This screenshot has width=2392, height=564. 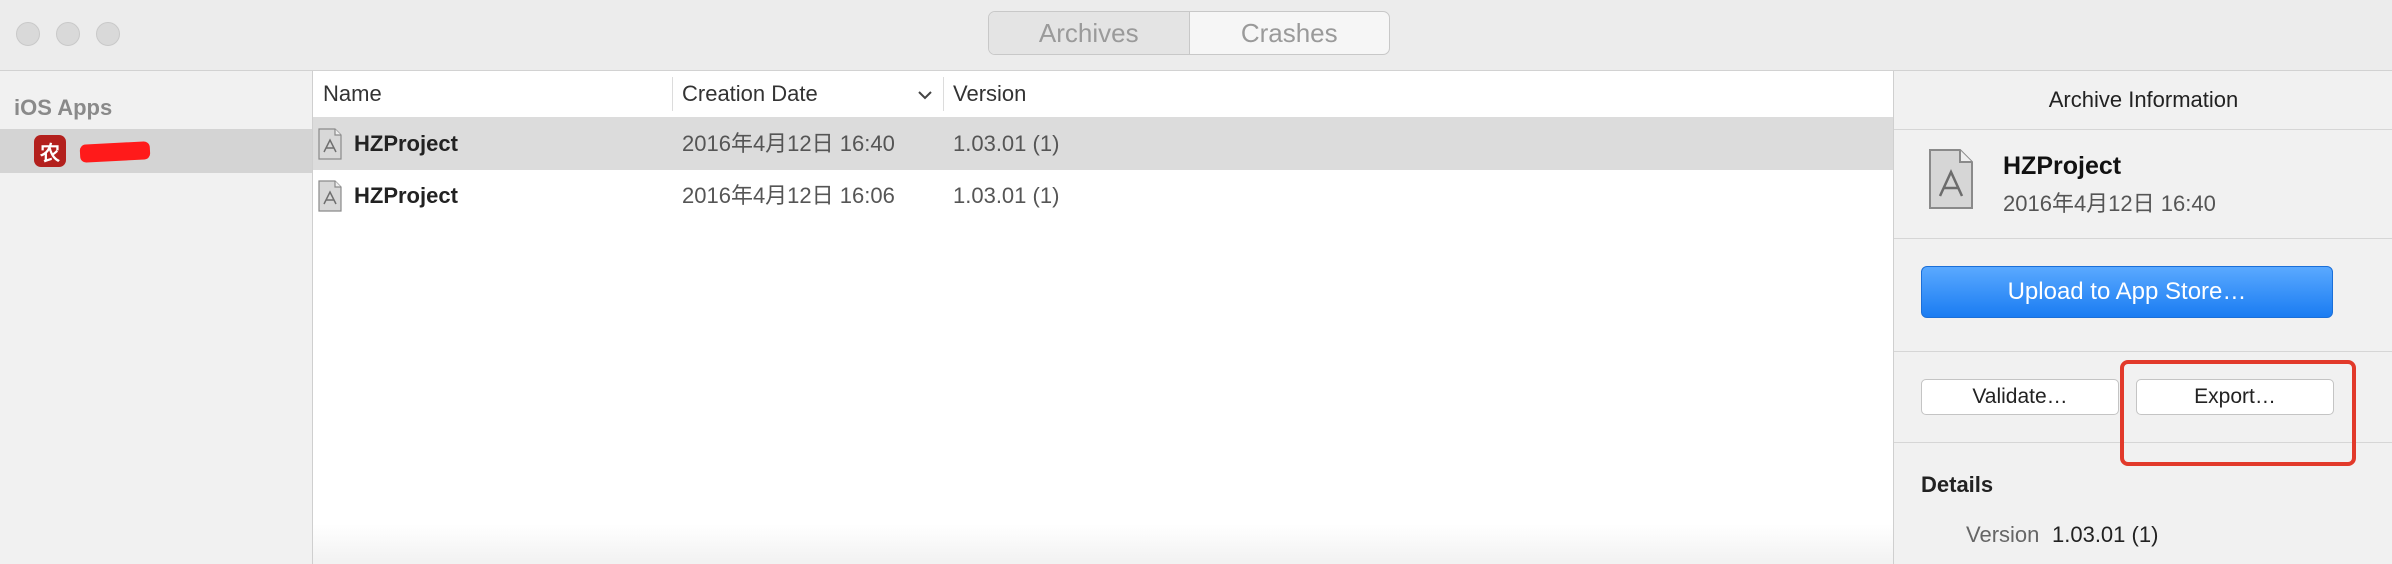 What do you see at coordinates (63, 107) in the screenshot?
I see `sidebar-heading: iOS Apps` at bounding box center [63, 107].